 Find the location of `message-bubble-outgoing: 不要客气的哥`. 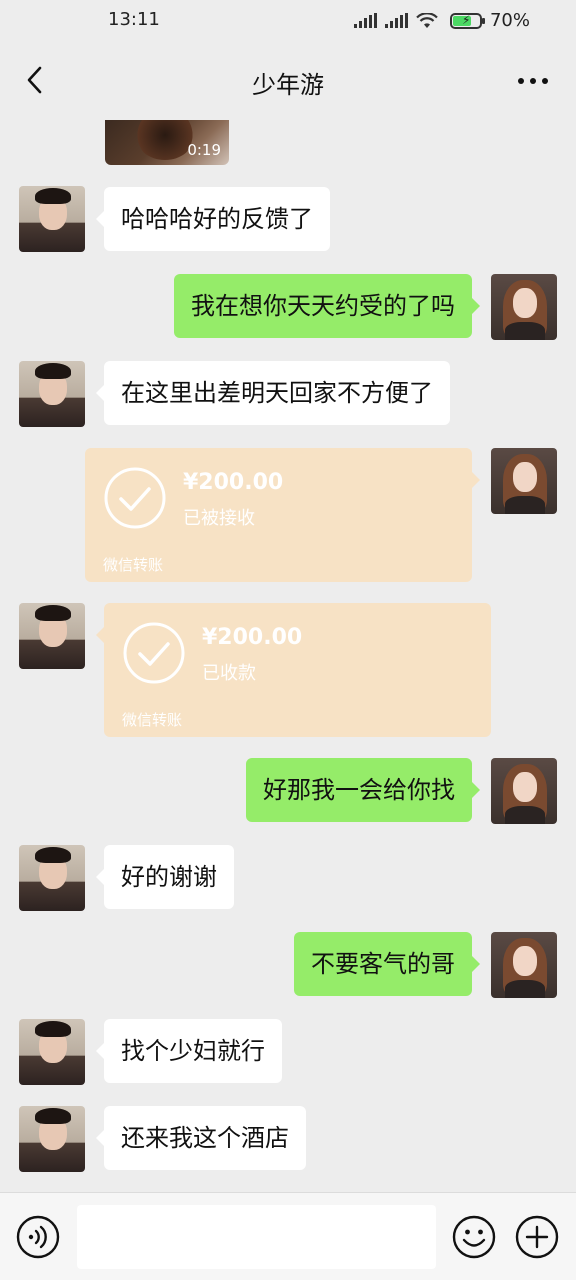

message-bubble-outgoing: 不要客气的哥 is located at coordinates (387, 964).